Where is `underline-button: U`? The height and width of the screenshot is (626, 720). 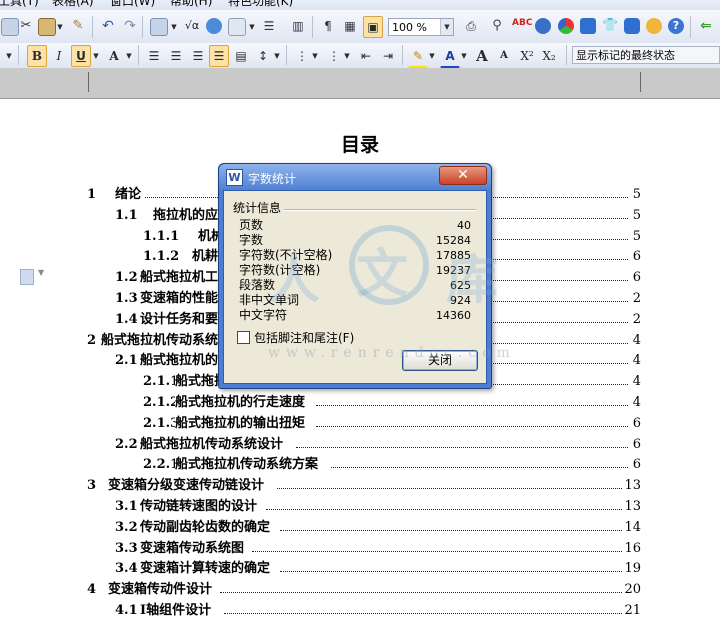
underline-button: U is located at coordinates (81, 56).